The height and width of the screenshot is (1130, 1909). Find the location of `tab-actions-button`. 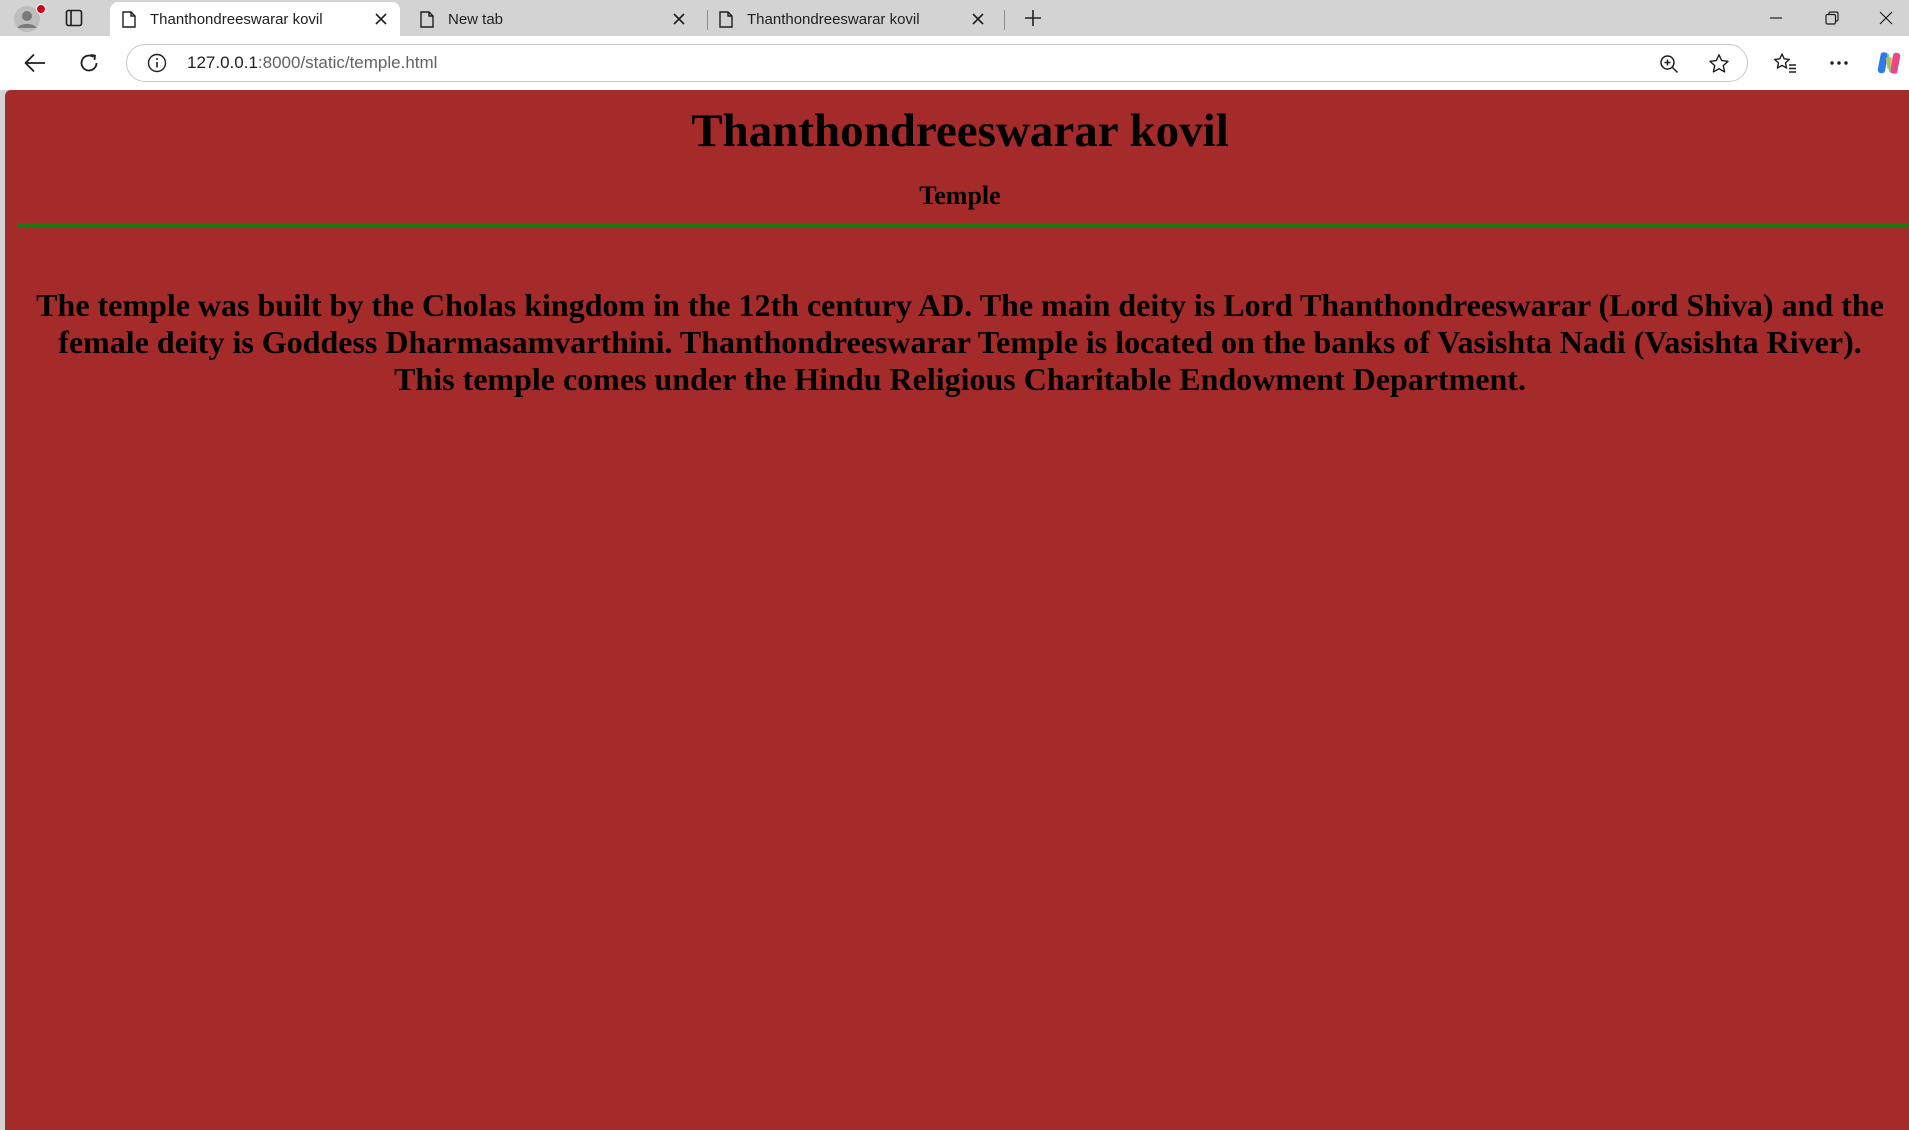

tab-actions-button is located at coordinates (74, 18).